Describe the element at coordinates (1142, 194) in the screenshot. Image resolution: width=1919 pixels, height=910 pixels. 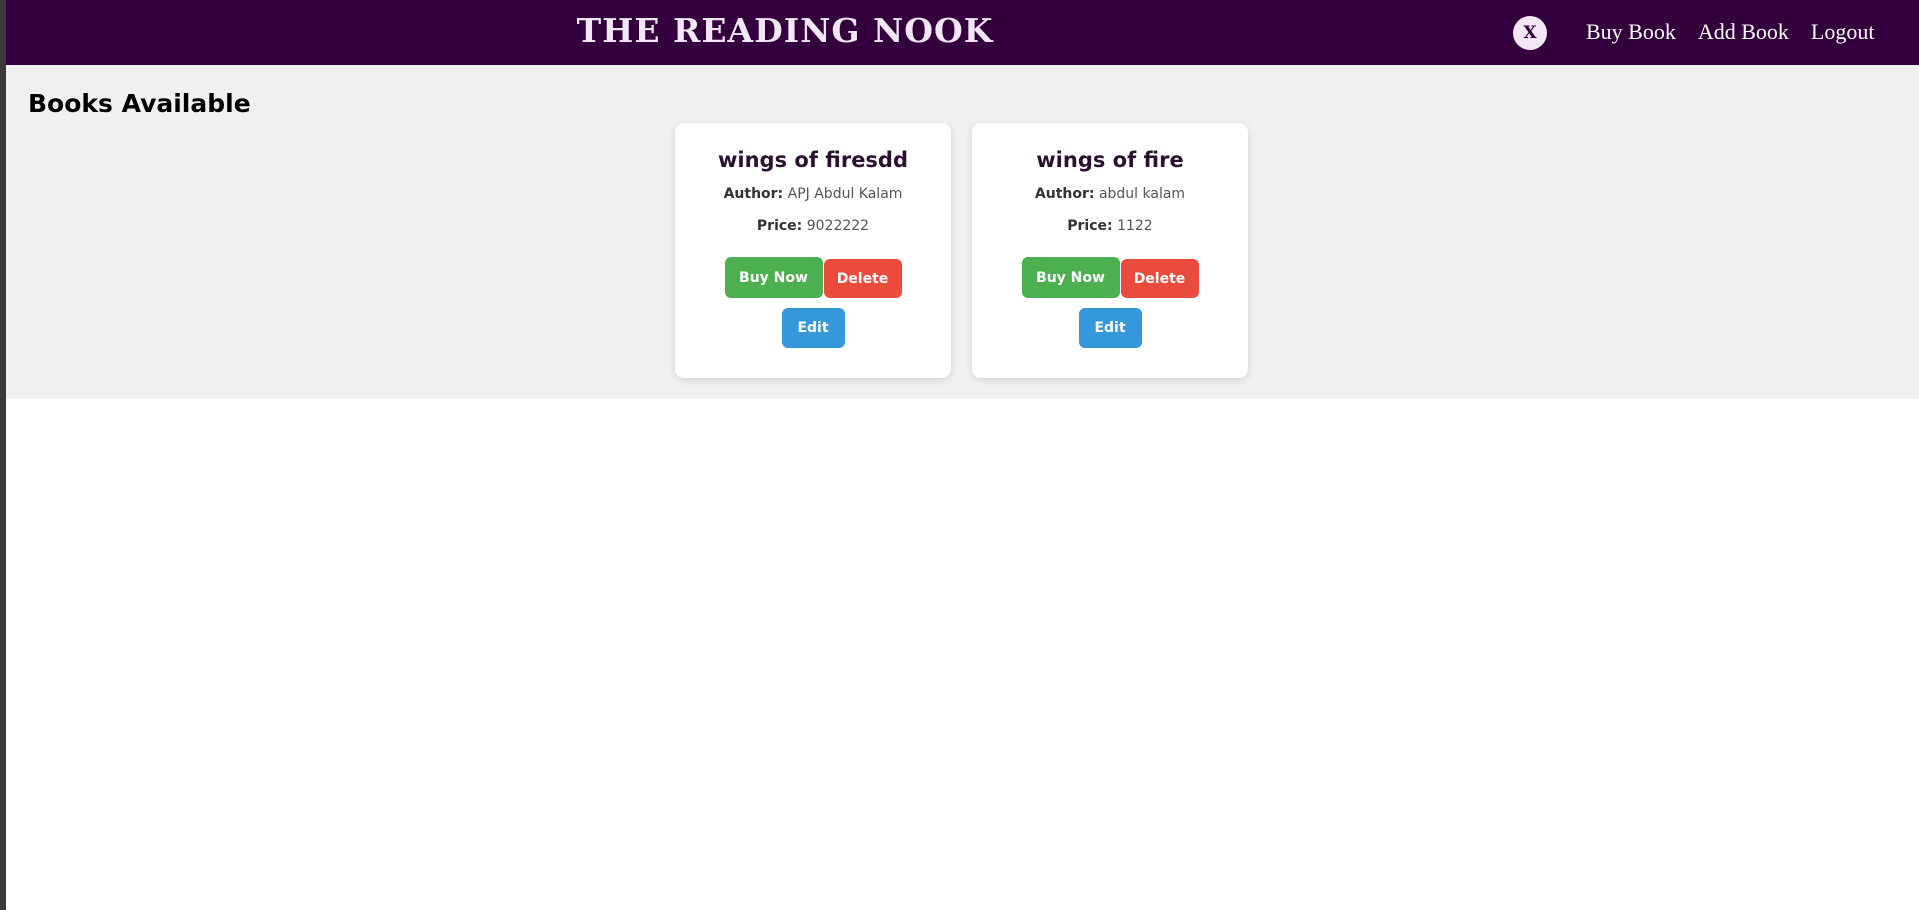
I see `author-value: abdul kalam` at that location.